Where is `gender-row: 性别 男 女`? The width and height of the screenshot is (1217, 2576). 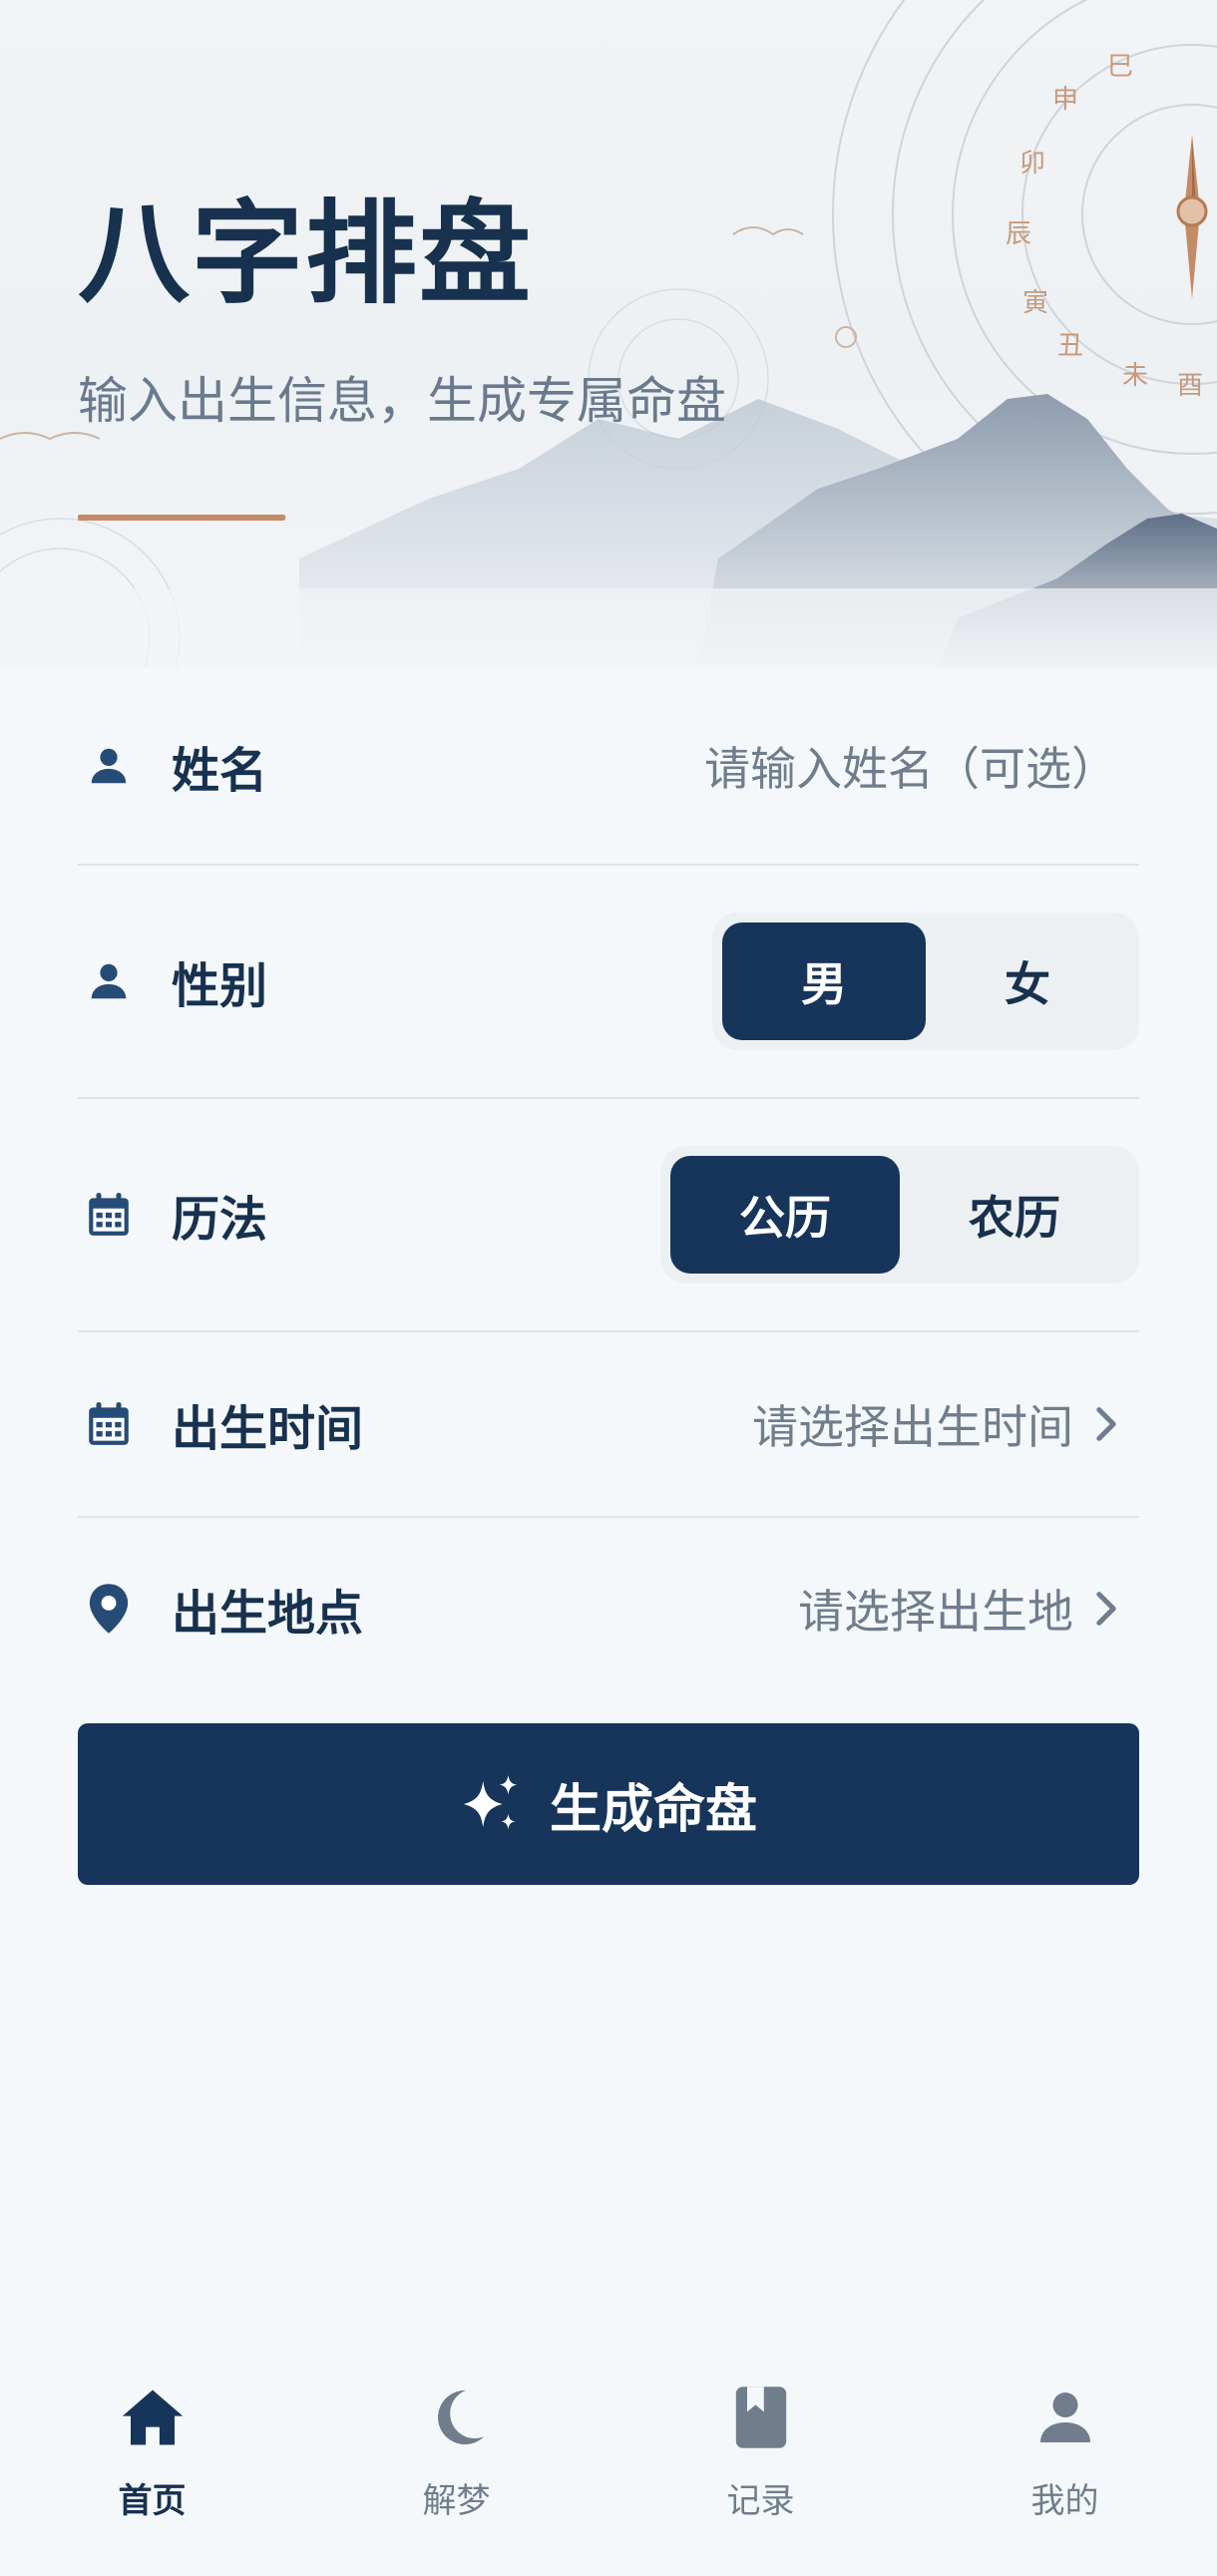 gender-row: 性别 男 女 is located at coordinates (608, 982).